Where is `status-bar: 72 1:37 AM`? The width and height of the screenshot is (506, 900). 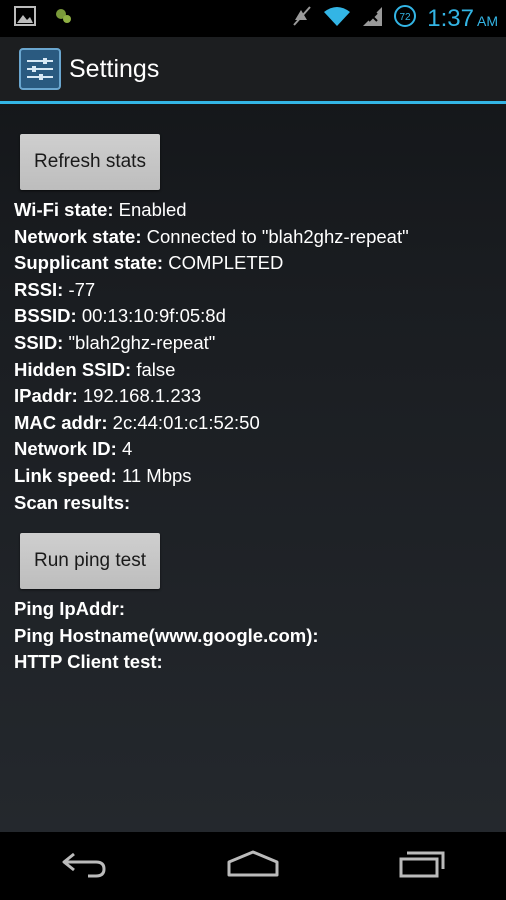
status-bar: 72 1:37 AM is located at coordinates (253, 18).